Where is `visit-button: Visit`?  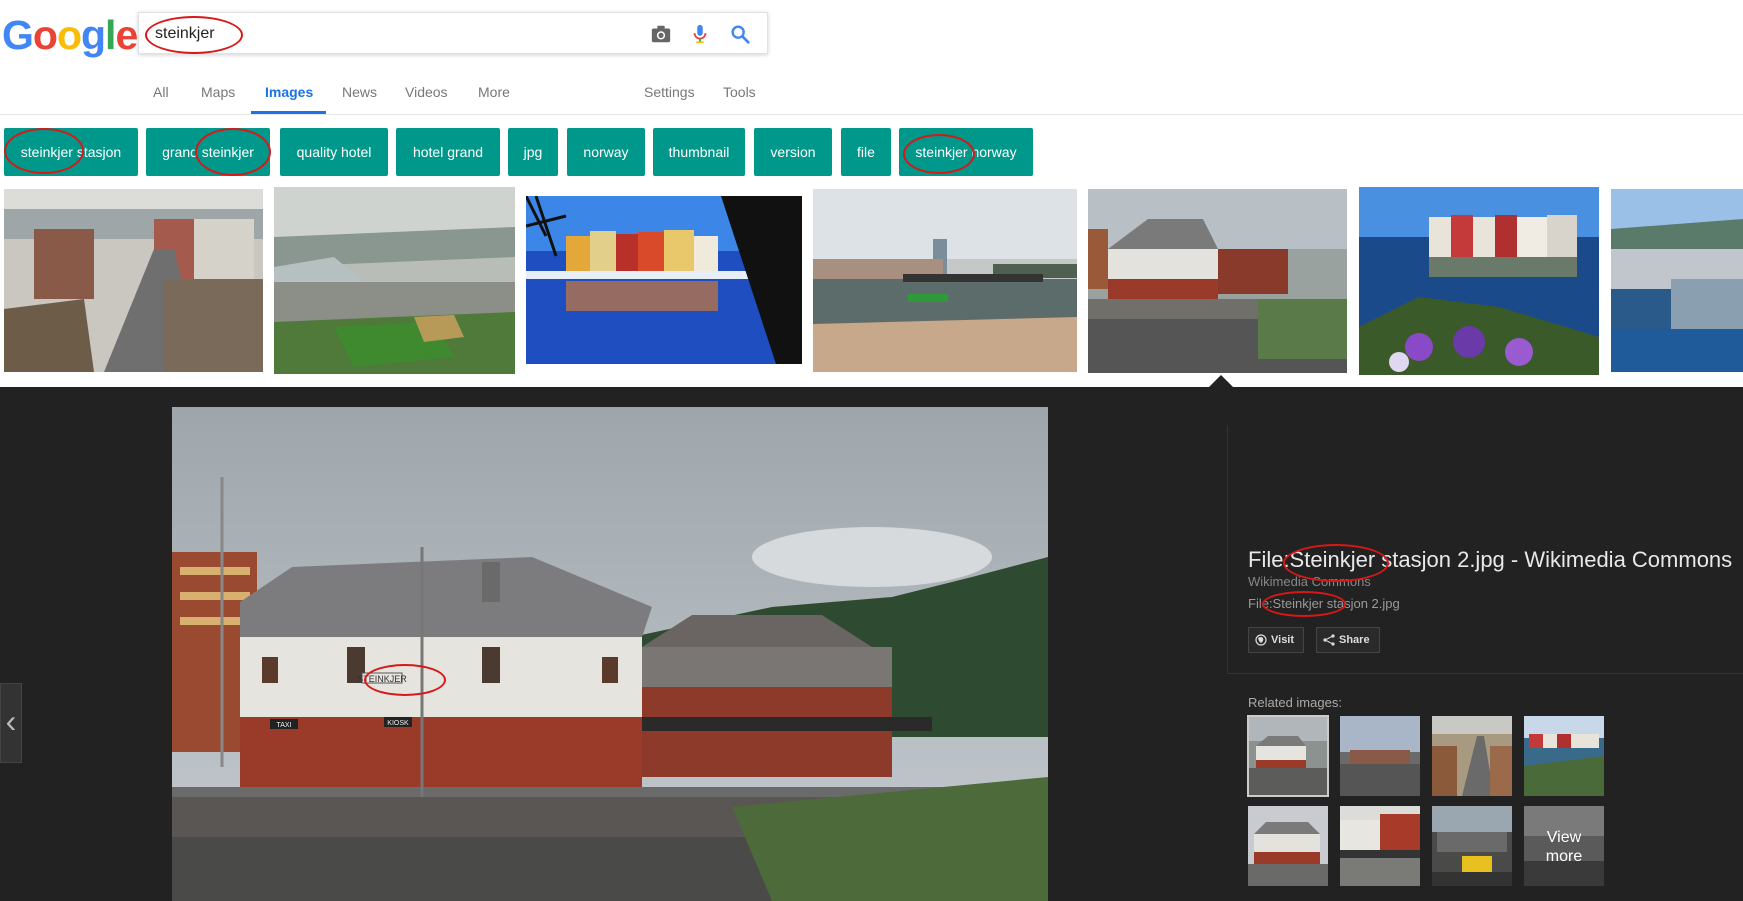
visit-button: Visit is located at coordinates (1276, 640).